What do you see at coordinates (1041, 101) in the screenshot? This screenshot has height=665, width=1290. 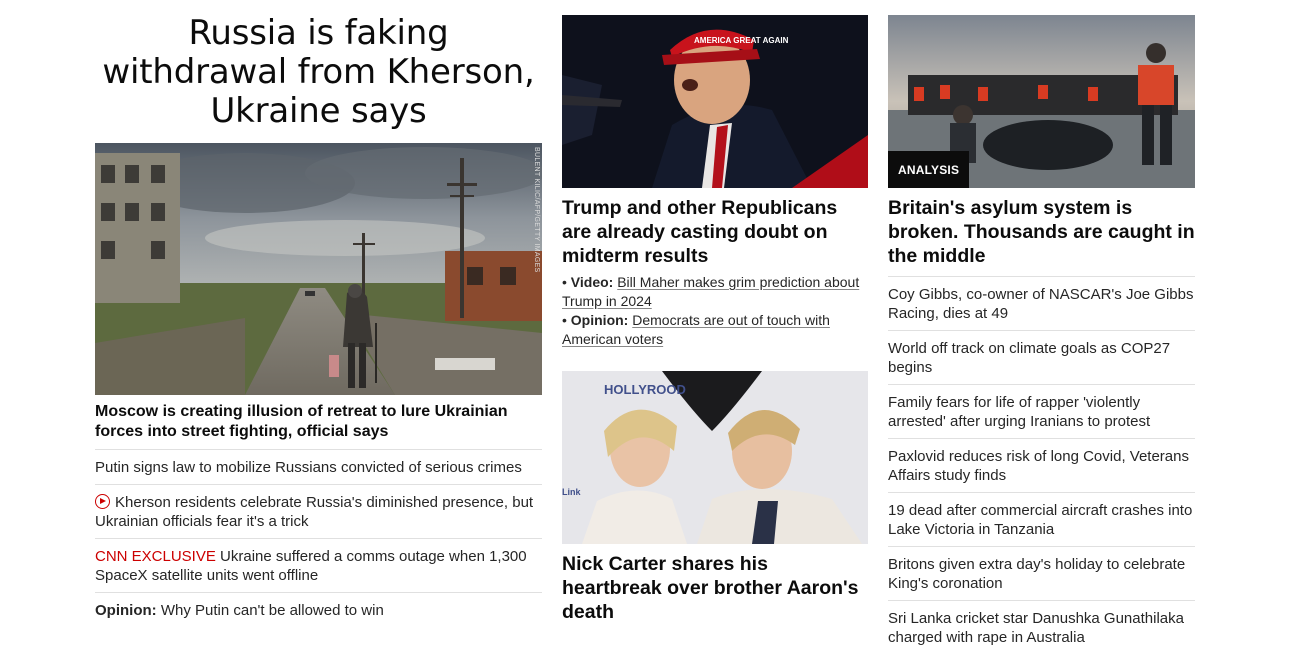 I see `asylum-story-image: ANALYSIS` at bounding box center [1041, 101].